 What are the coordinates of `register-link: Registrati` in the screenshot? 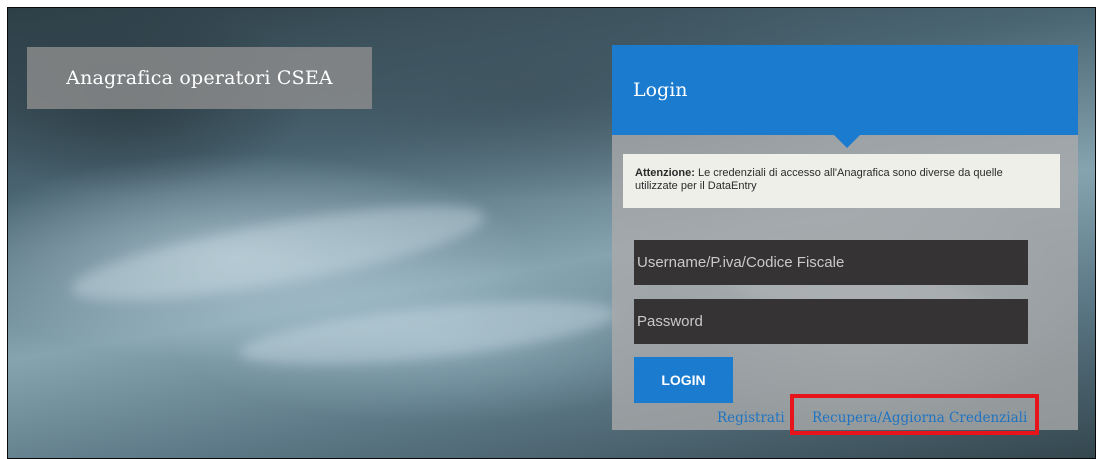 It's located at (751, 418).